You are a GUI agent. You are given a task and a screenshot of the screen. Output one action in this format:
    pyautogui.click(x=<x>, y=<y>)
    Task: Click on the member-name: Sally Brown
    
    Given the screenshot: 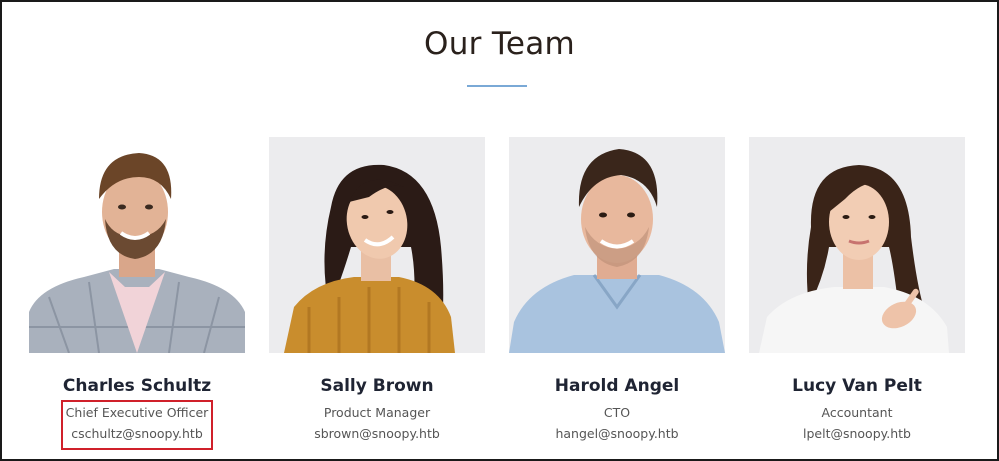 What is the action you would take?
    pyautogui.click(x=377, y=386)
    